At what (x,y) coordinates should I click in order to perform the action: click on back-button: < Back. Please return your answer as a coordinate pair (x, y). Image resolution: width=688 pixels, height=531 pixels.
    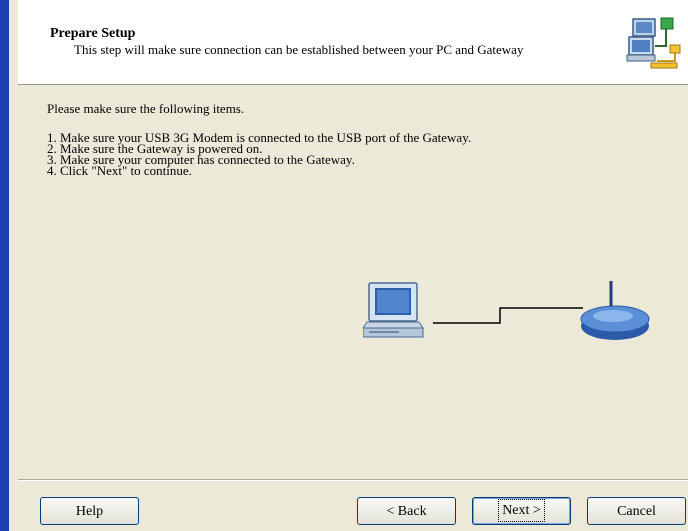
    Looking at the image, I should click on (406, 511).